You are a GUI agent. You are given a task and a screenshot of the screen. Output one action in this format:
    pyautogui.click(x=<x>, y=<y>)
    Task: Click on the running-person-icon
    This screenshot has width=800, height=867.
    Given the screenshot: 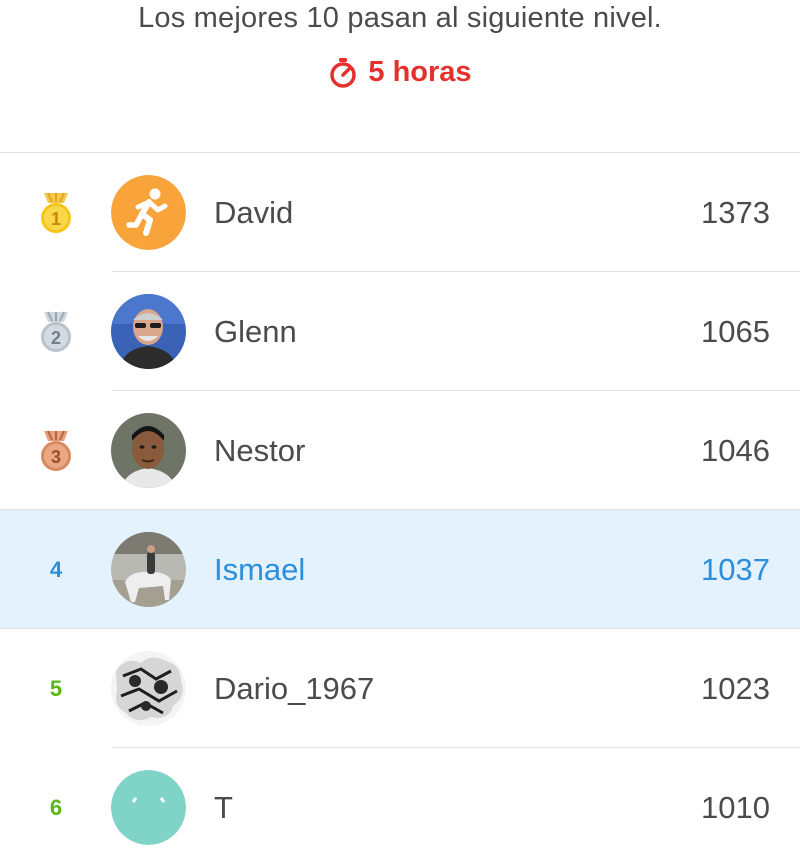 What is the action you would take?
    pyautogui.click(x=148, y=212)
    